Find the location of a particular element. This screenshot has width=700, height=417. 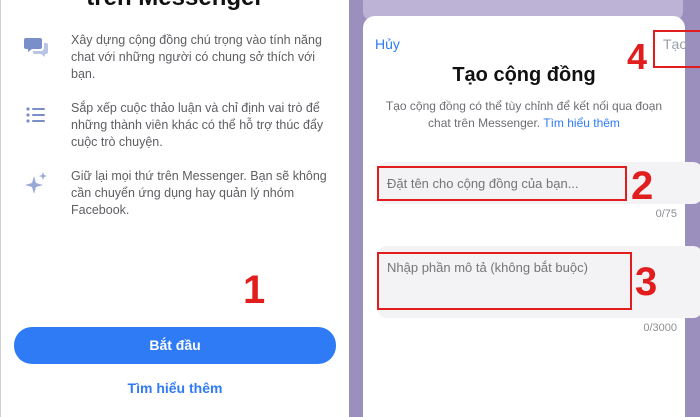

annotation-number: 3 is located at coordinates (646, 282).